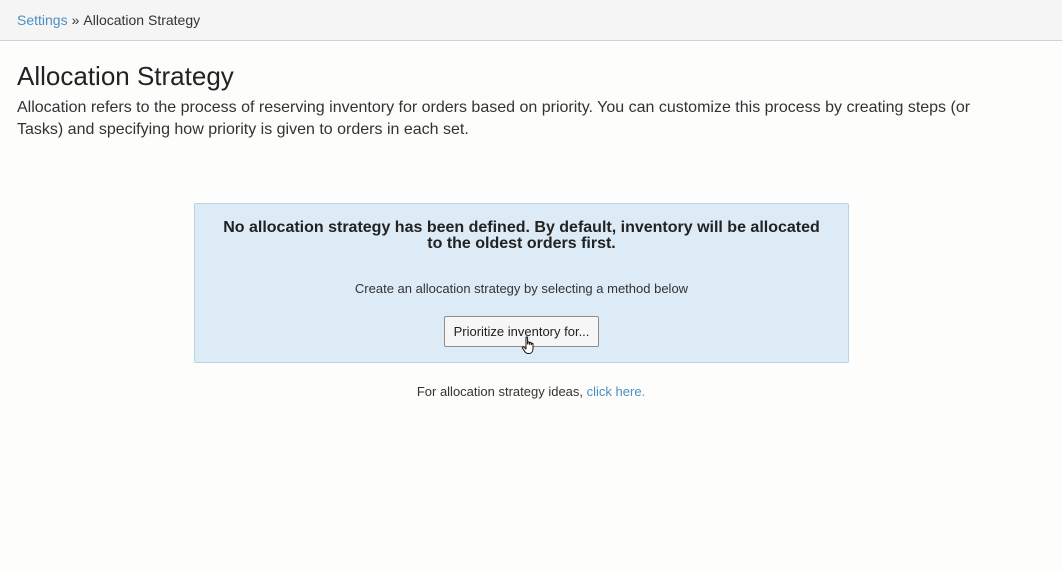 The width and height of the screenshot is (1062, 572). I want to click on breadcrumb-settings-link: Settings, so click(42, 20).